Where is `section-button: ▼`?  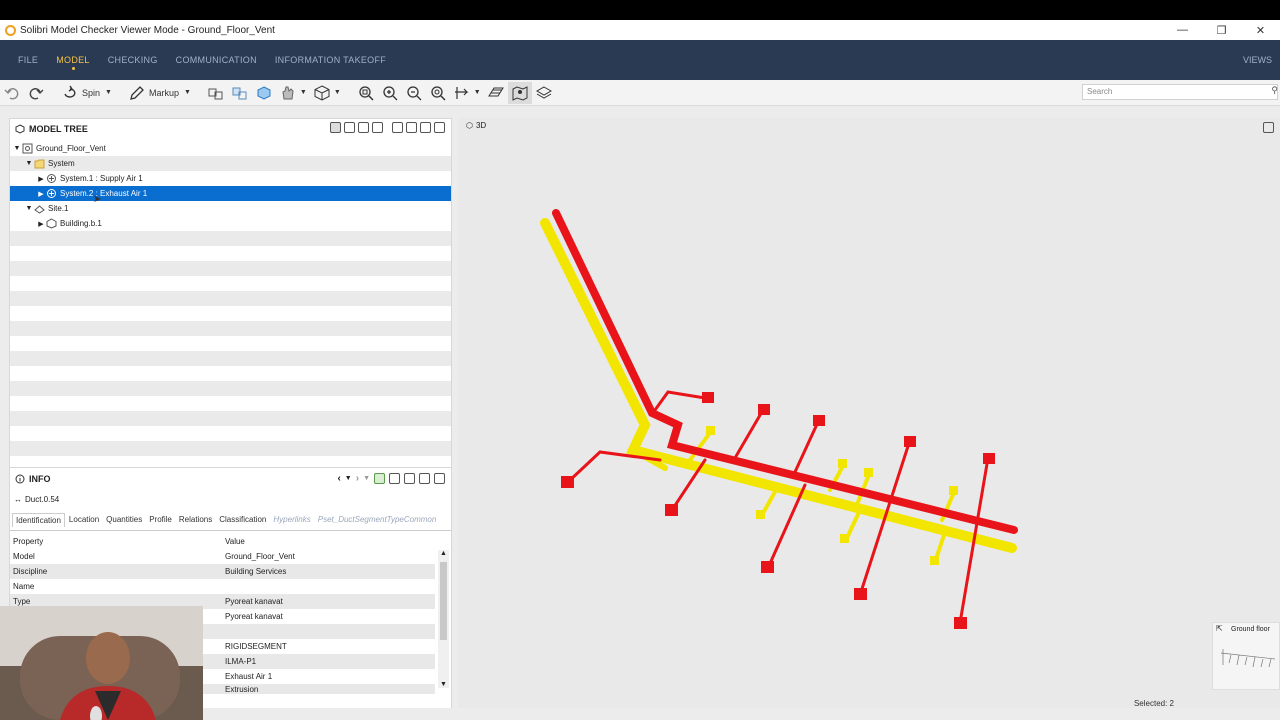
section-button: ▼ is located at coordinates (467, 93).